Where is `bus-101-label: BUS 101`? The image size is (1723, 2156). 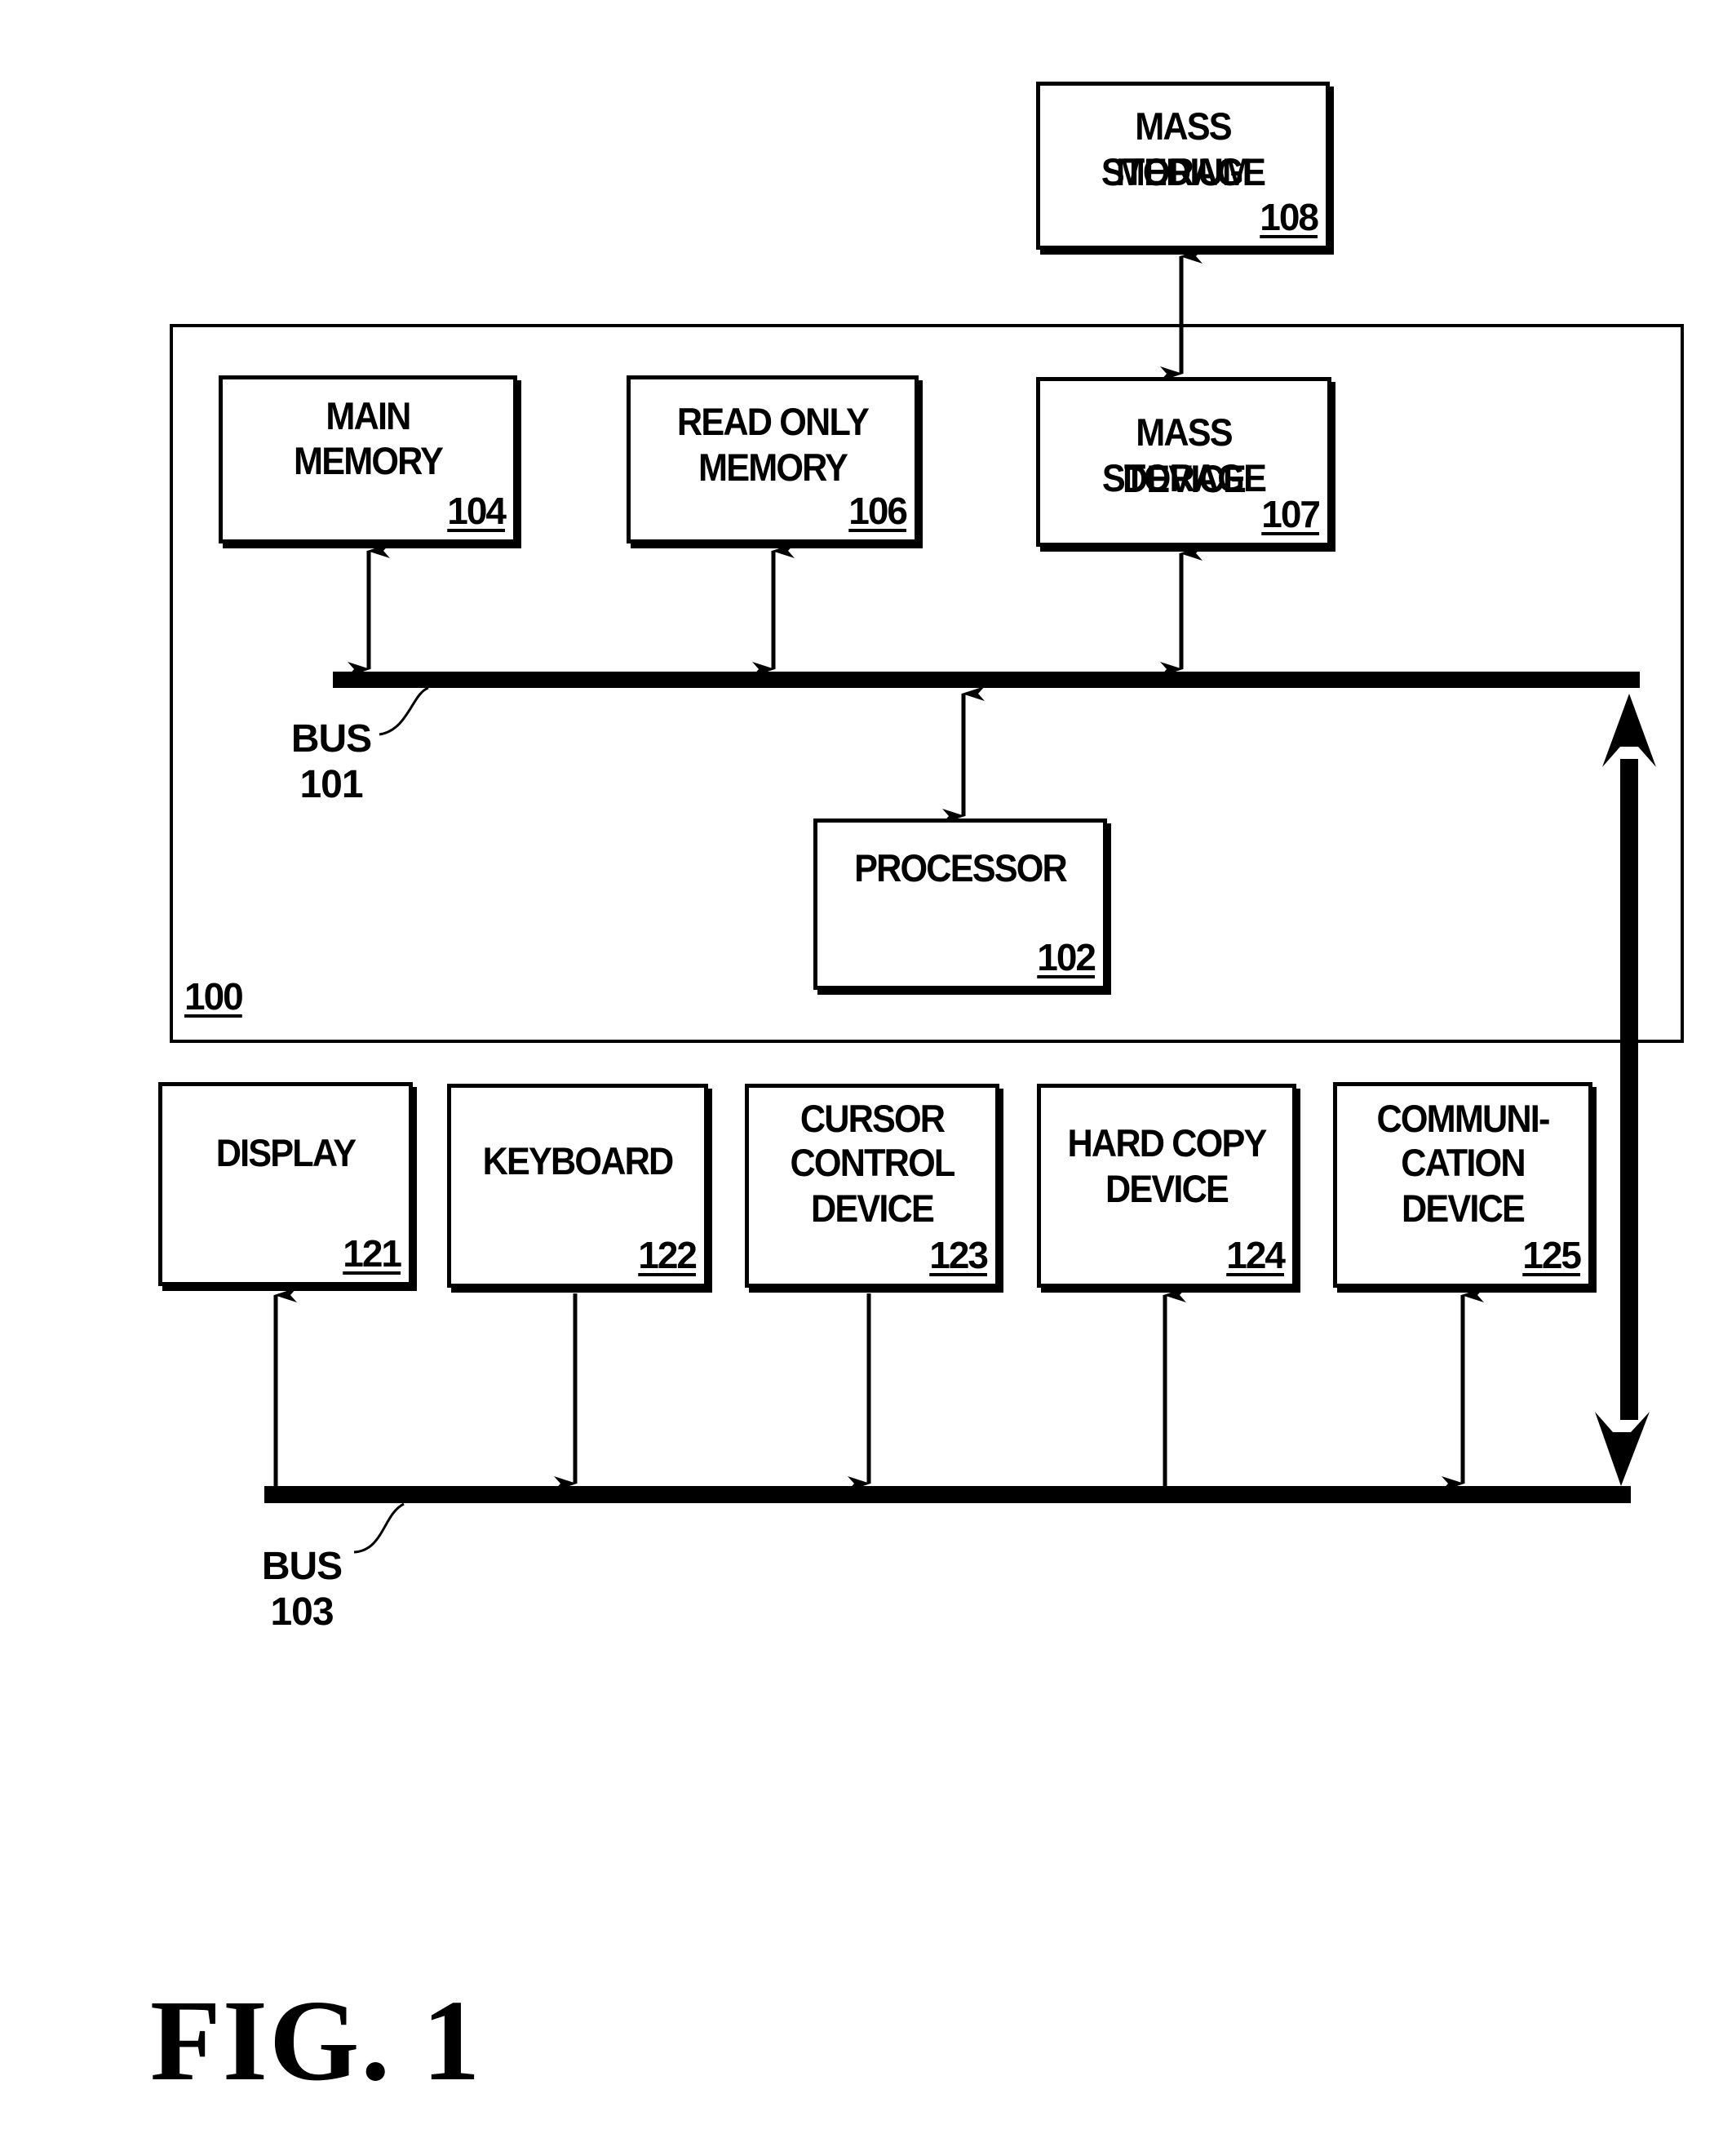
bus-101-label: BUS 101 is located at coordinates (331, 762).